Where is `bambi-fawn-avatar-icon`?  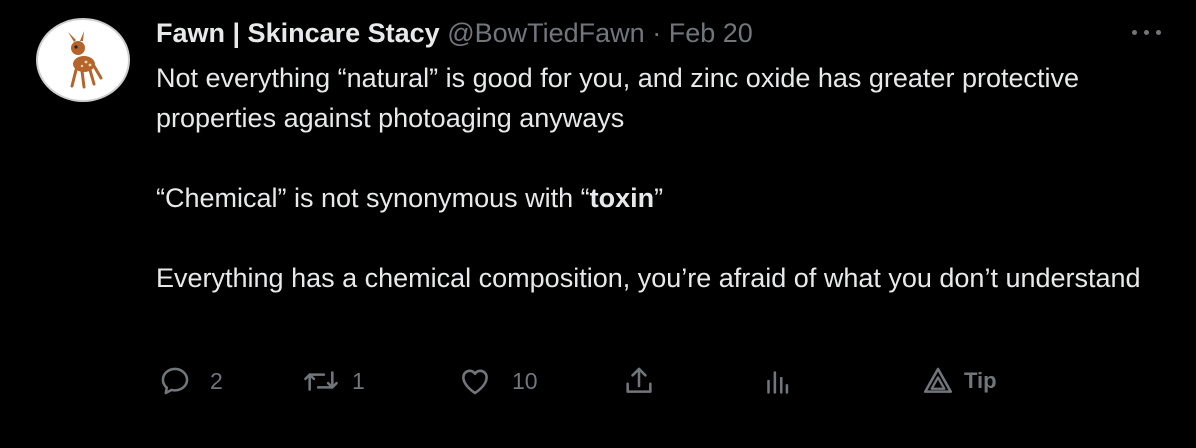
bambi-fawn-avatar-icon is located at coordinates (85, 60).